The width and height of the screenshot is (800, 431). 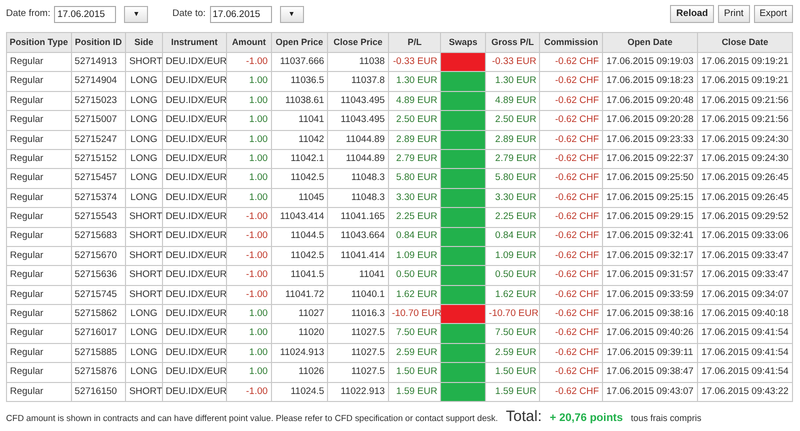 I want to click on column-header: Close Price, so click(x=358, y=42).